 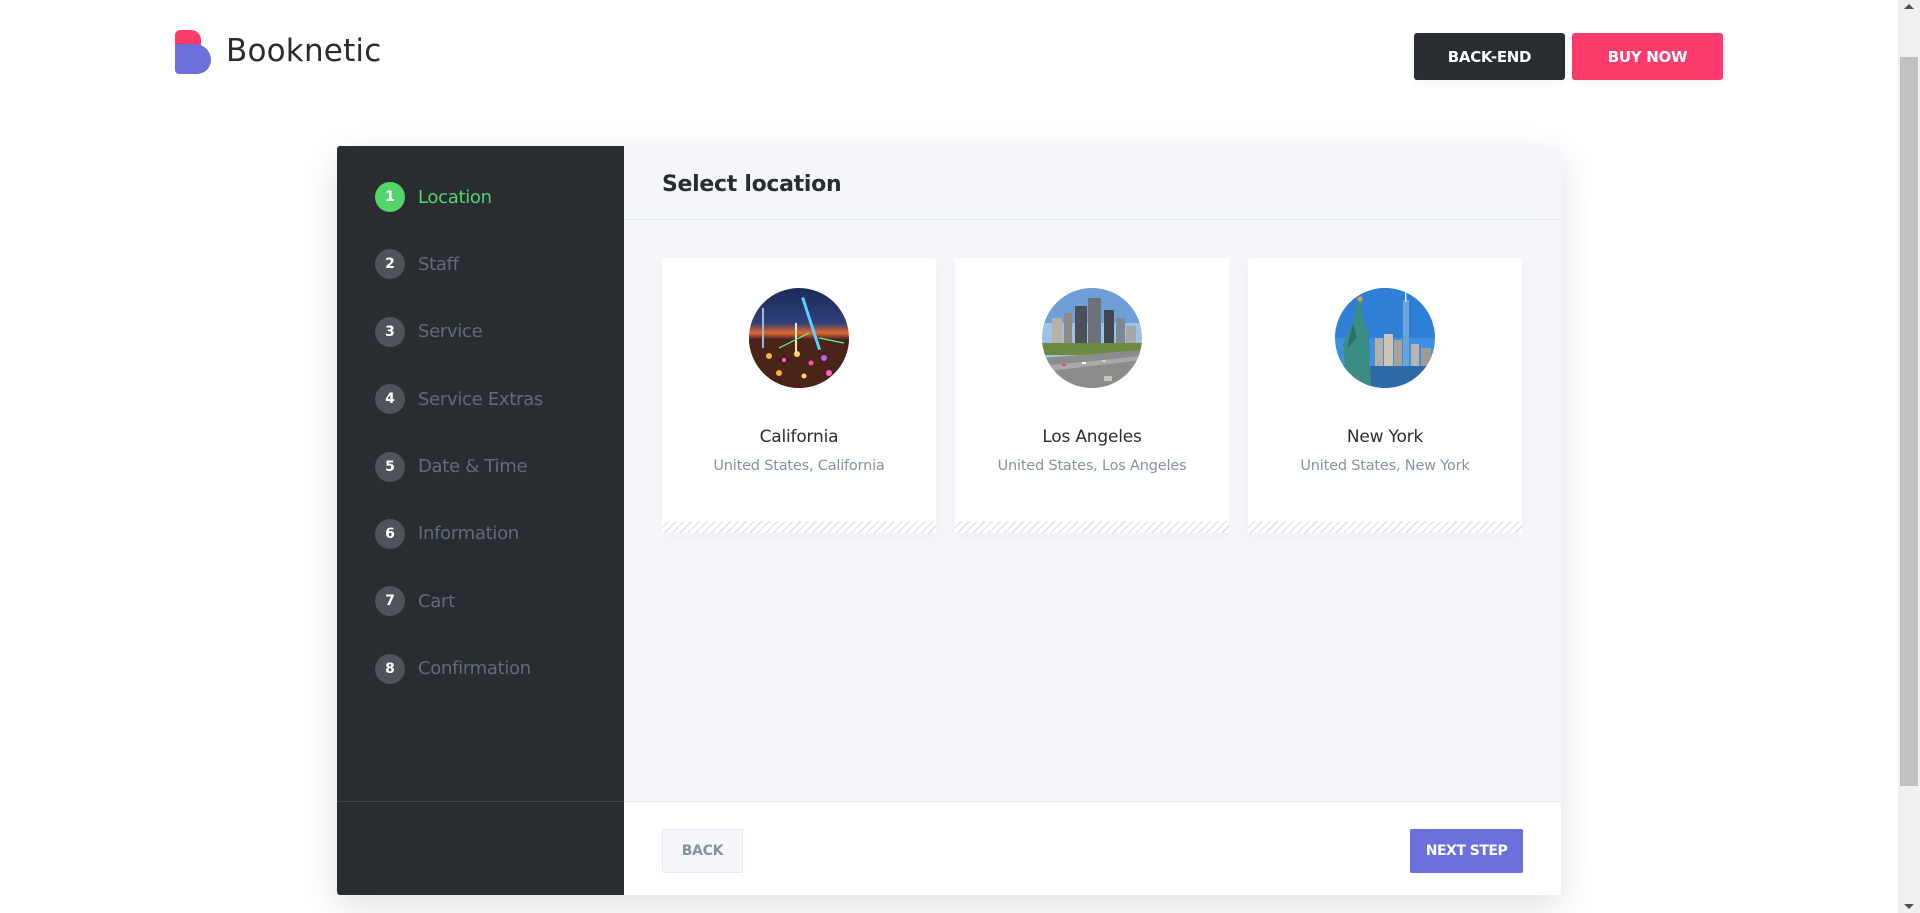 I want to click on step-date-time: 5 Date & Time, so click(x=459, y=466).